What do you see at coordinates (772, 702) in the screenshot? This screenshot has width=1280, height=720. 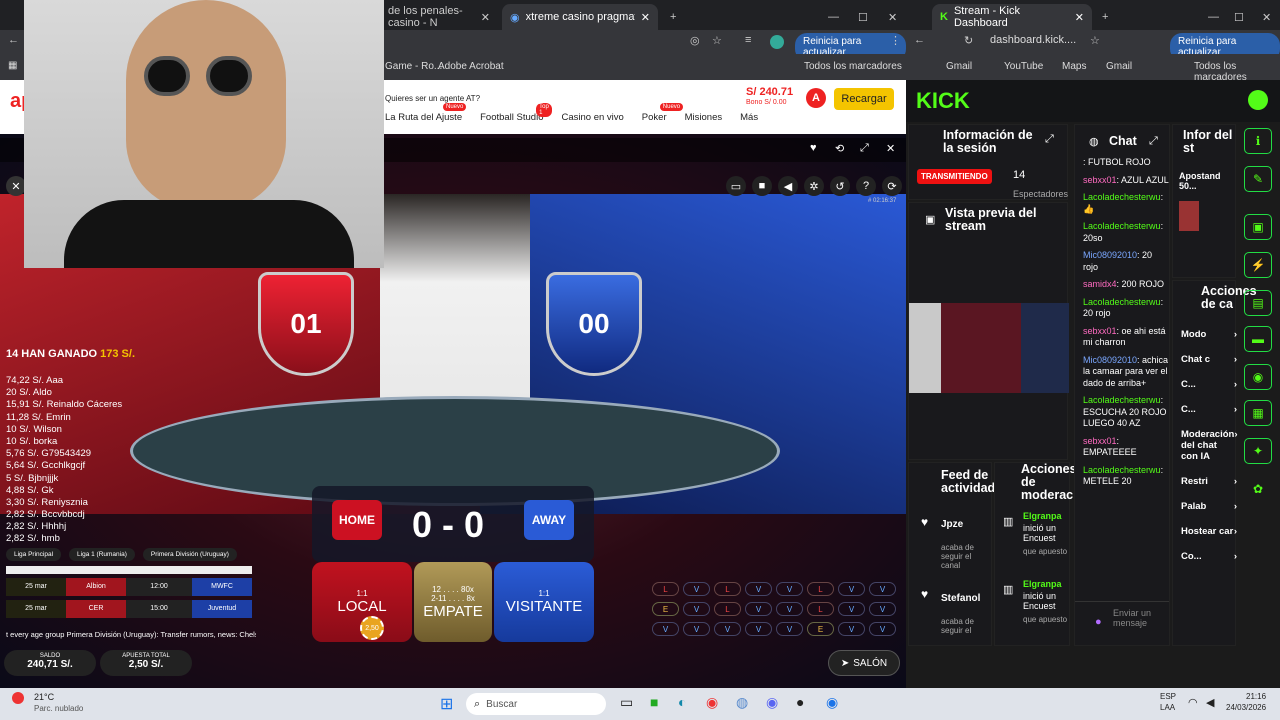 I see `discord-icon: ◉` at bounding box center [772, 702].